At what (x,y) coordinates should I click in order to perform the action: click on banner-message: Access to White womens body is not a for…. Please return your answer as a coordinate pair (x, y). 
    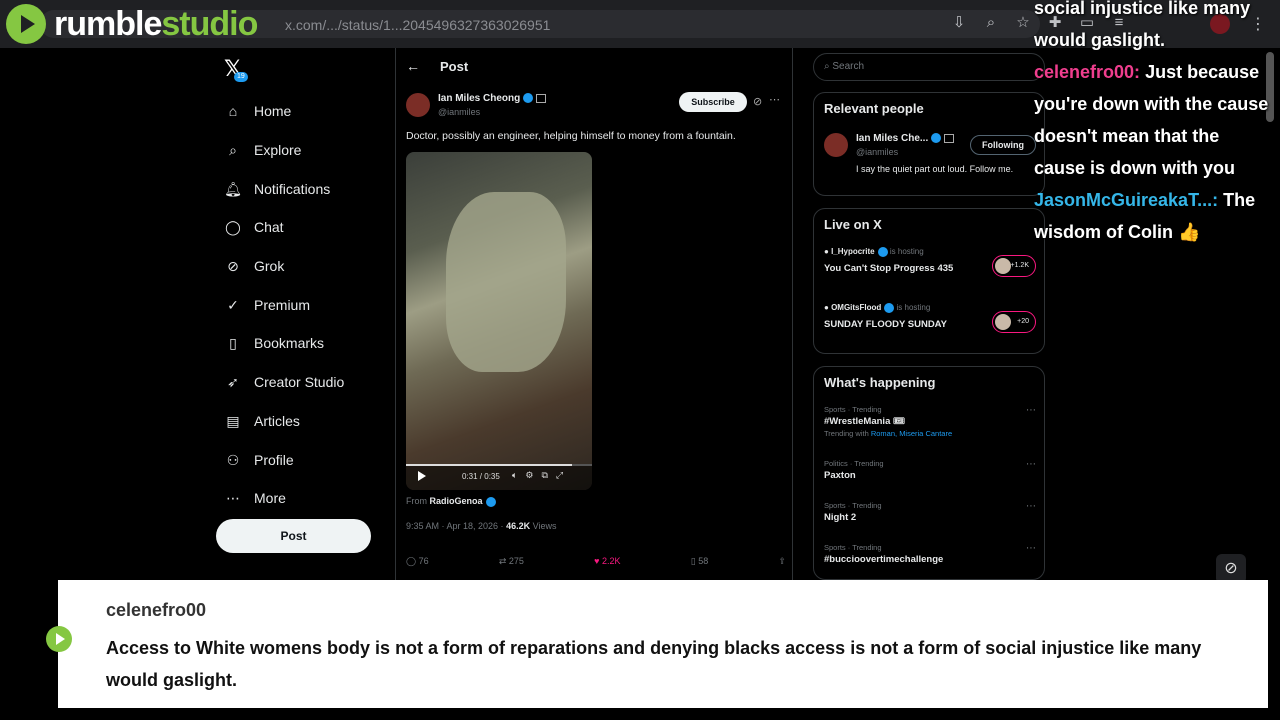
    Looking at the image, I should click on (654, 664).